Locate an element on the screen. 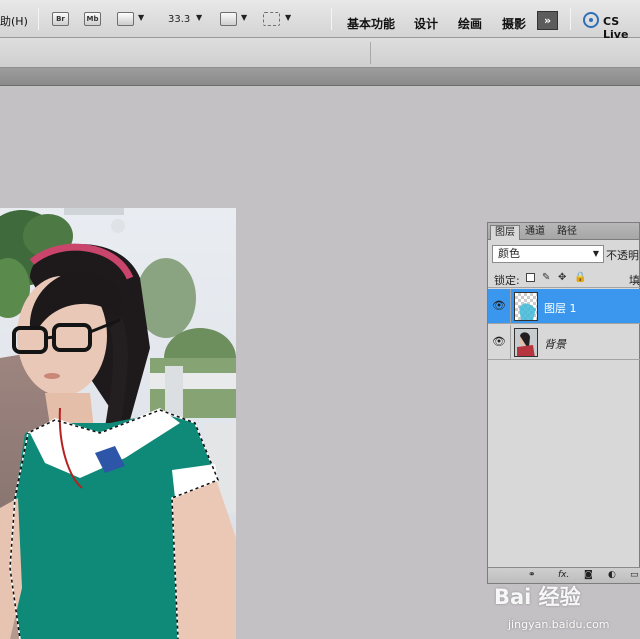 This screenshot has height=639, width=640. watermark-url: jingyan.baidu.com is located at coordinates (559, 624).